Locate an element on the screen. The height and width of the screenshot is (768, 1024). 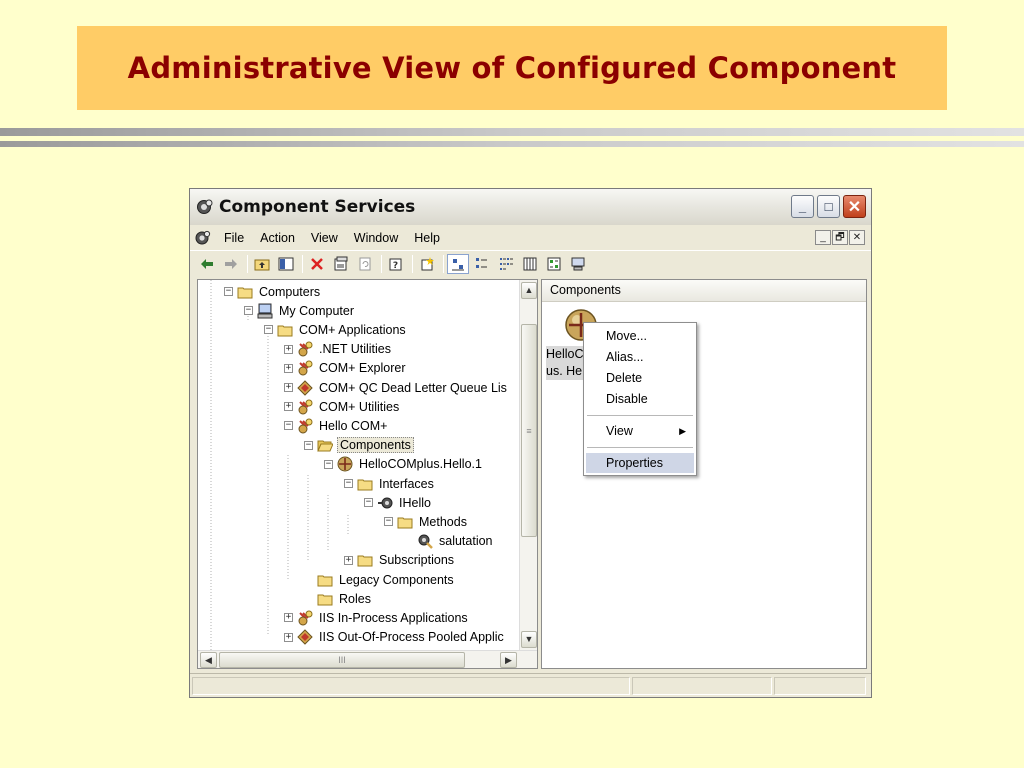
tree-item: + COM+ Utilities is located at coordinates (342, 406).